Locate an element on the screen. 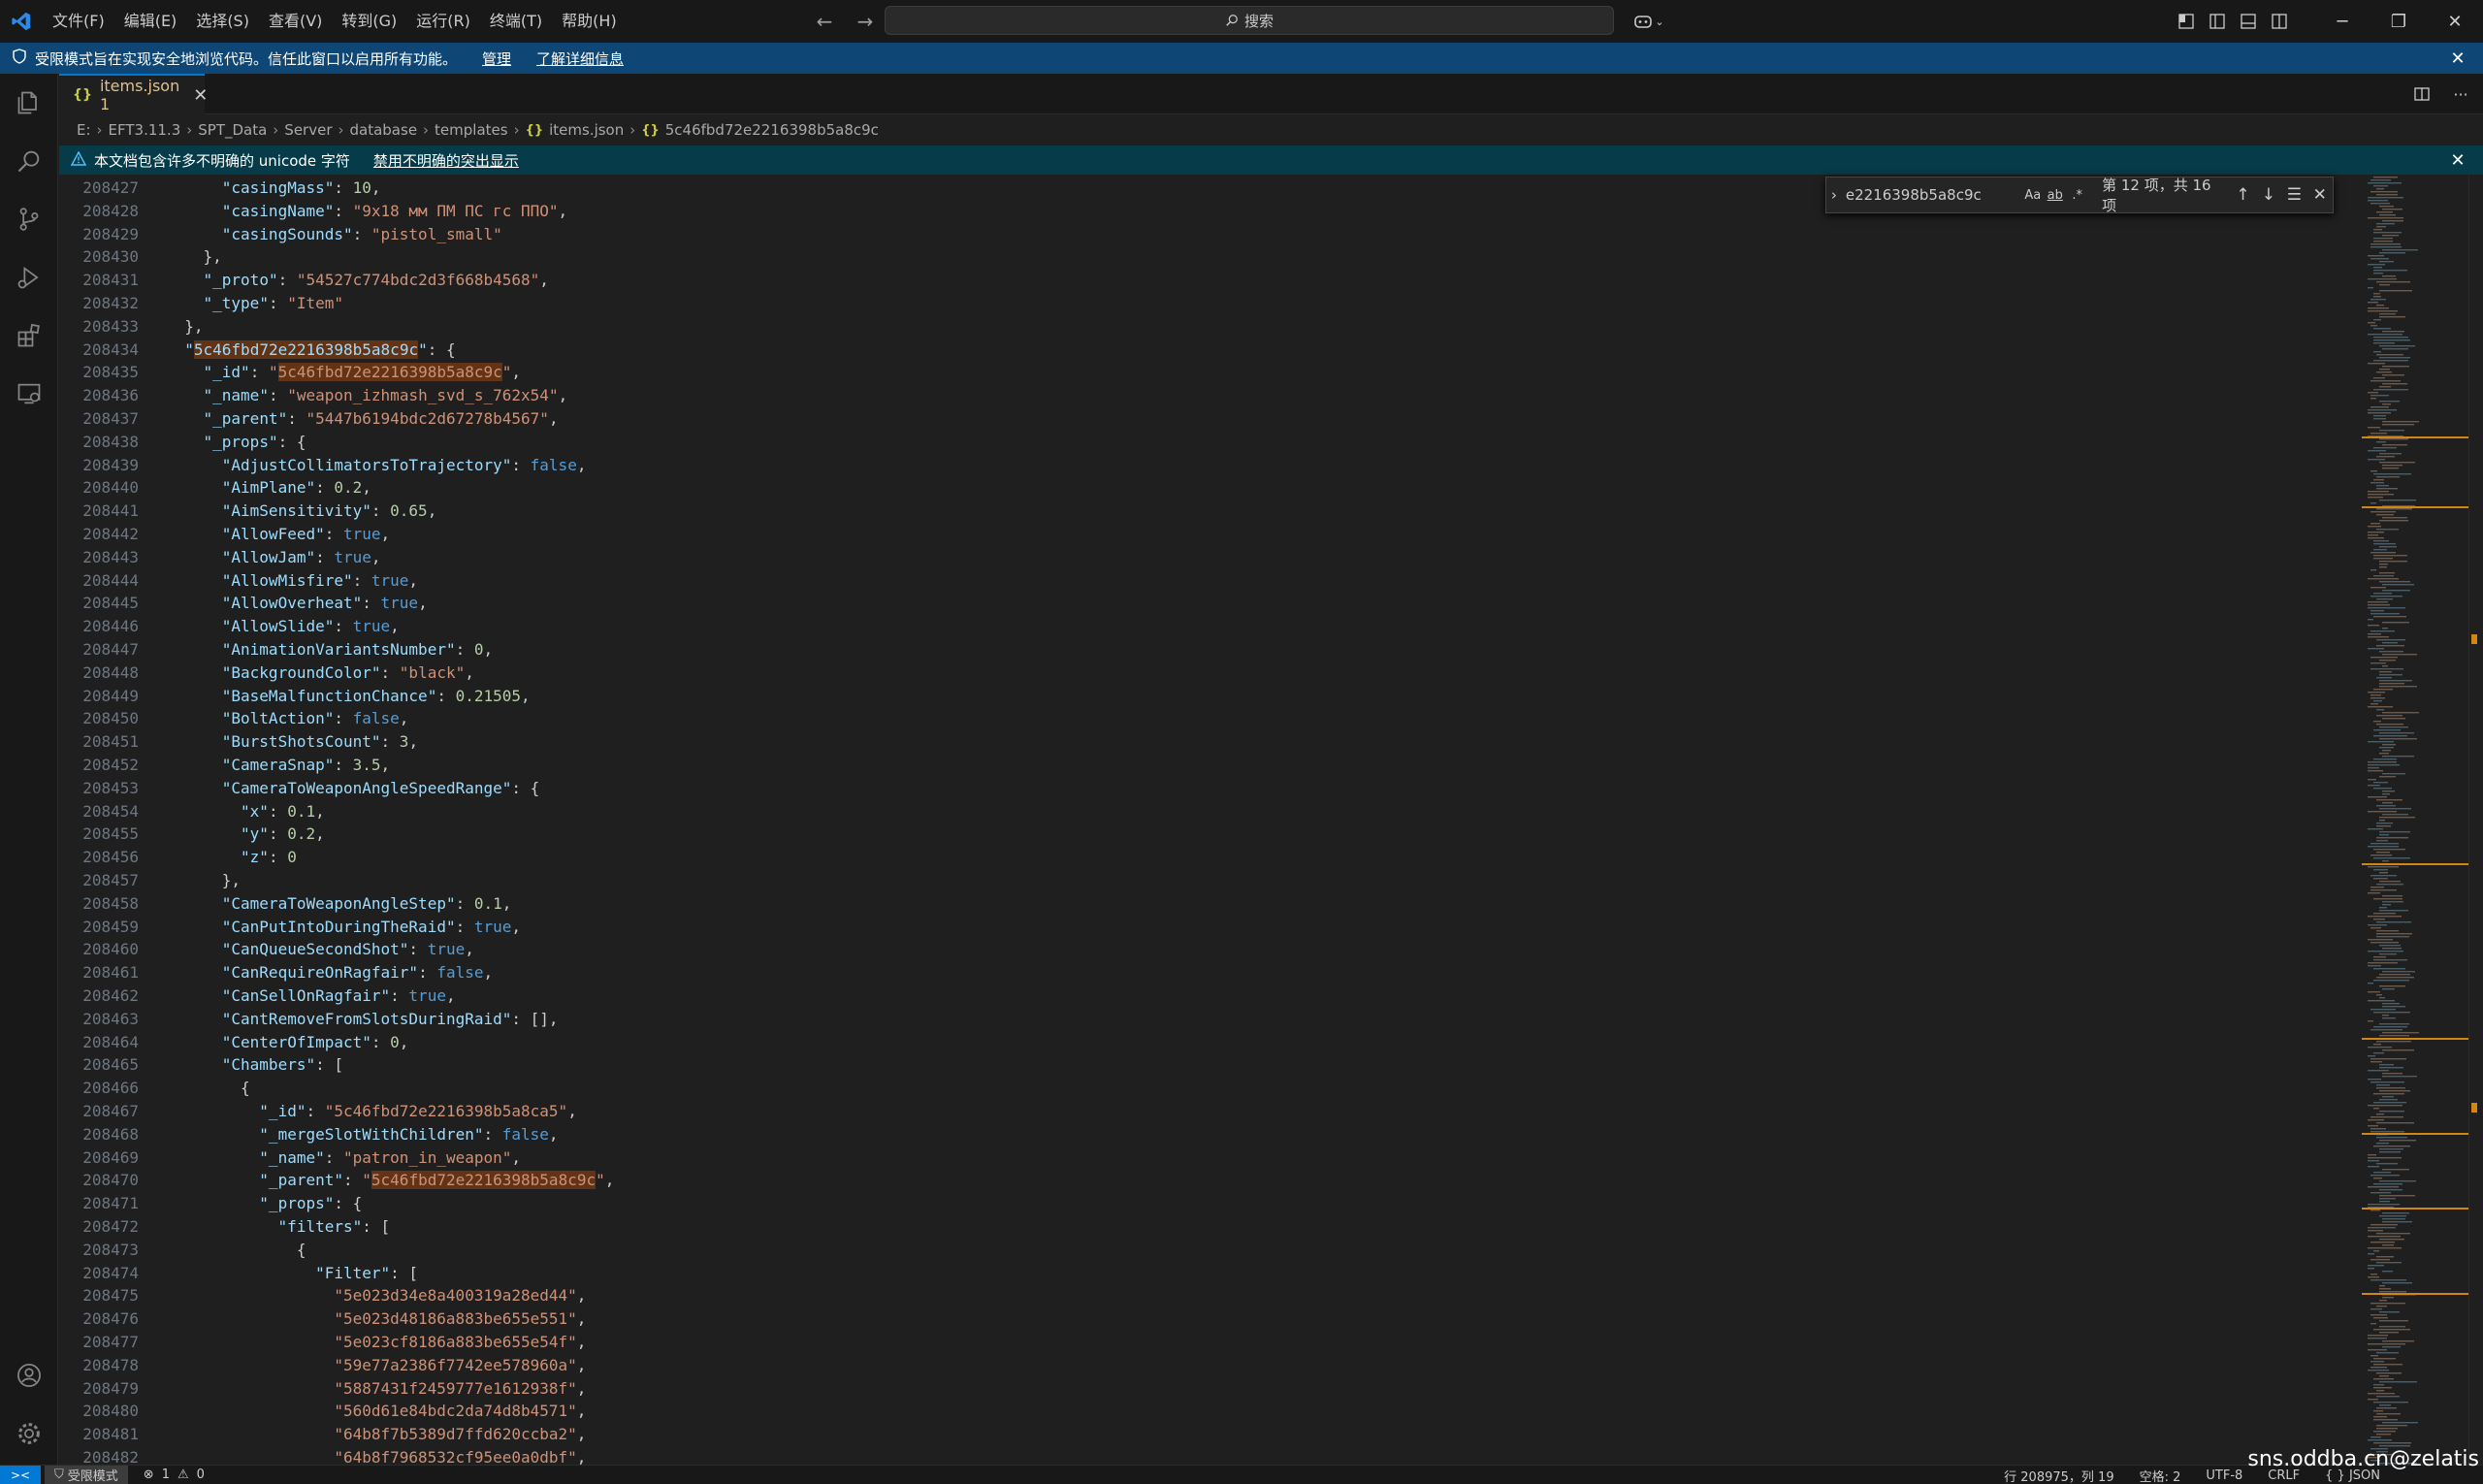 This screenshot has height=1484, width=2483. remote-indicator-icon: >< is located at coordinates (20, 1474).